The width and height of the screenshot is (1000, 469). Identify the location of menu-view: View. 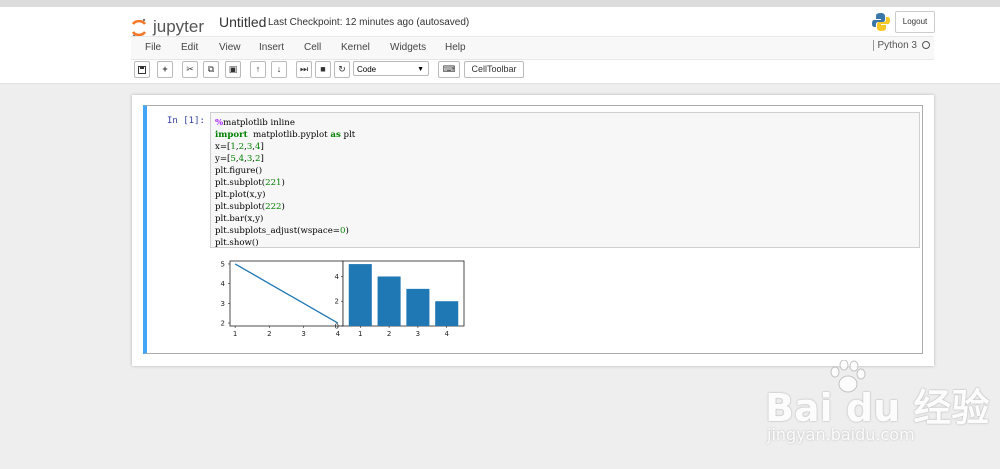
(230, 47).